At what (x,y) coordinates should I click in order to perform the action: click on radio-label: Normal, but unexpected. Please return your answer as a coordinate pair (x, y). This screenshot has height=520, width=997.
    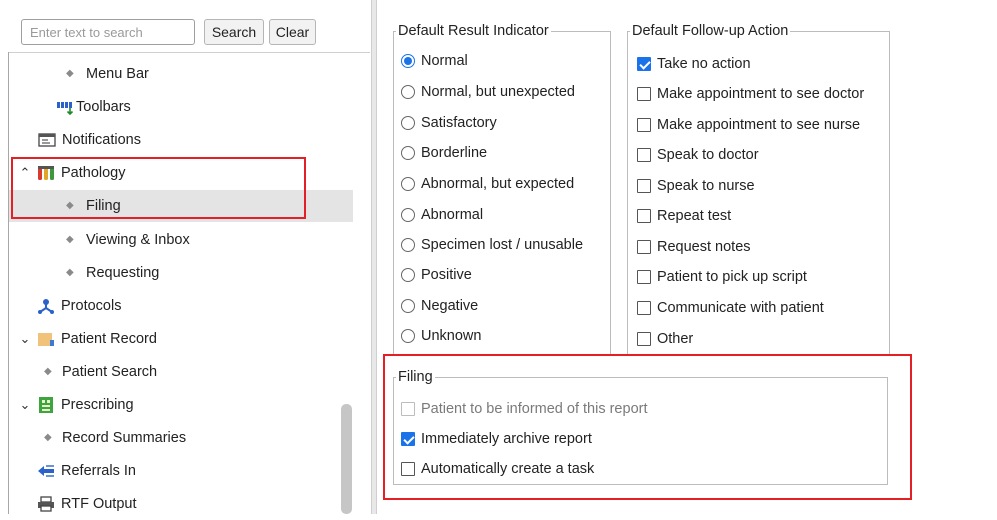
    Looking at the image, I should click on (498, 92).